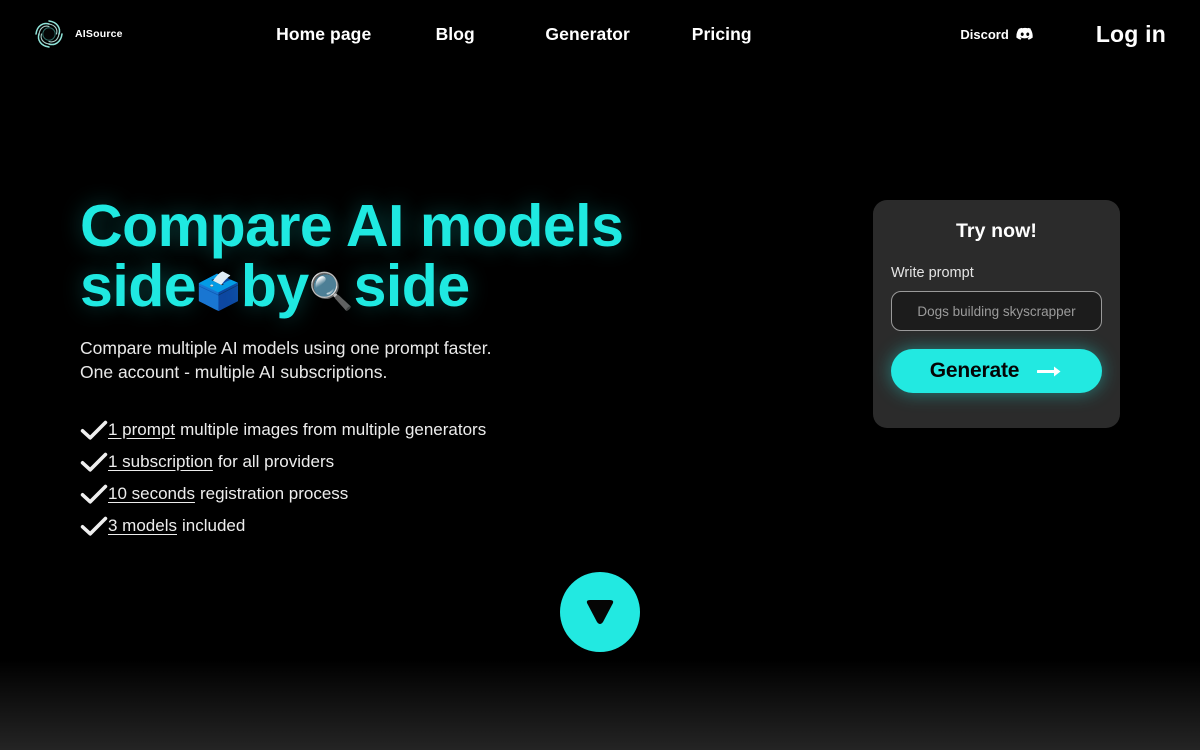 The width and height of the screenshot is (1200, 750). I want to click on feature-highlight: 10 seconds, so click(151, 493).